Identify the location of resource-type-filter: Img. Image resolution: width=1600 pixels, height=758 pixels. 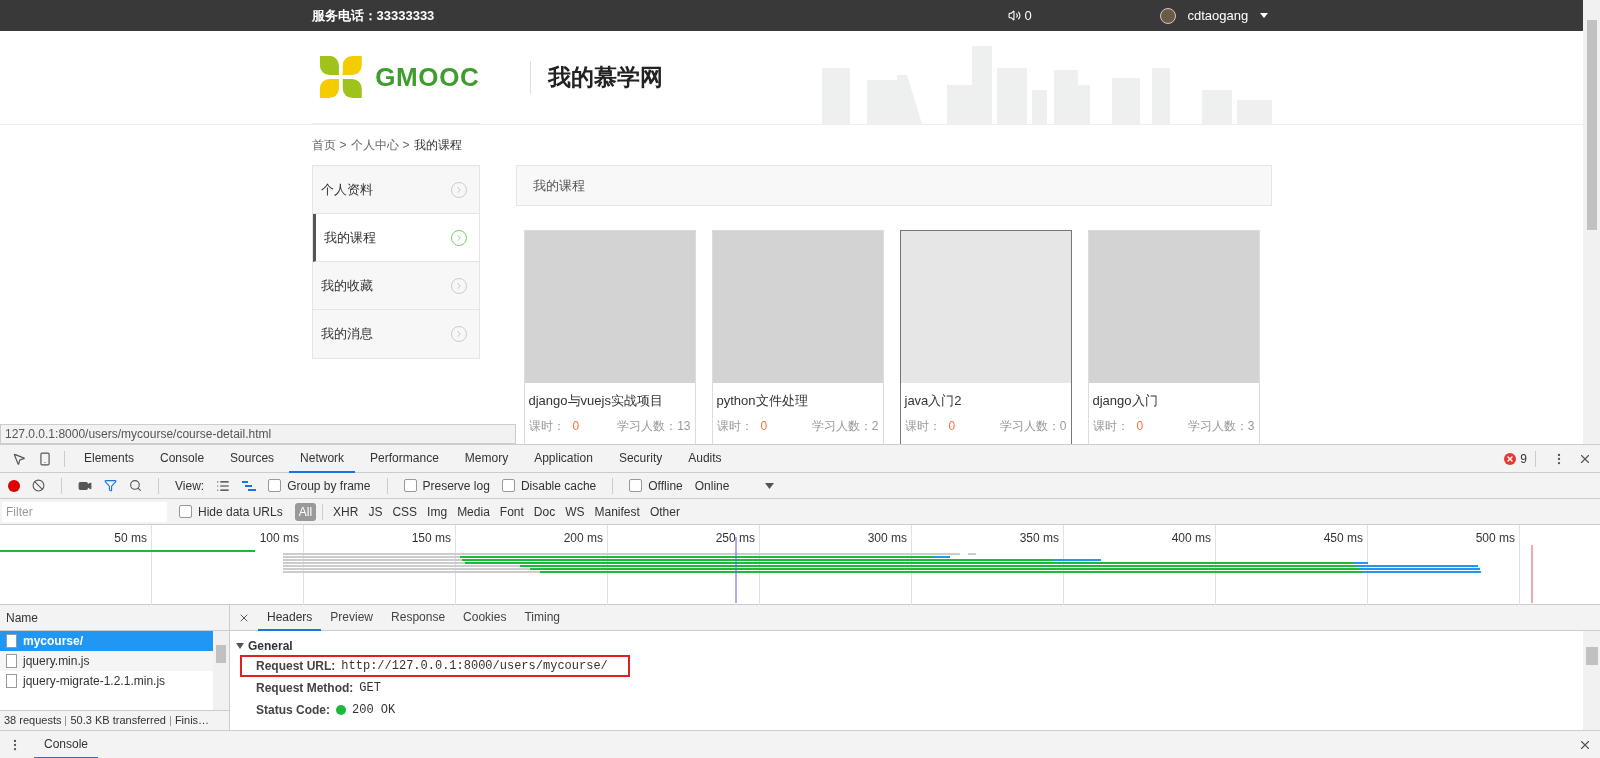
(437, 511).